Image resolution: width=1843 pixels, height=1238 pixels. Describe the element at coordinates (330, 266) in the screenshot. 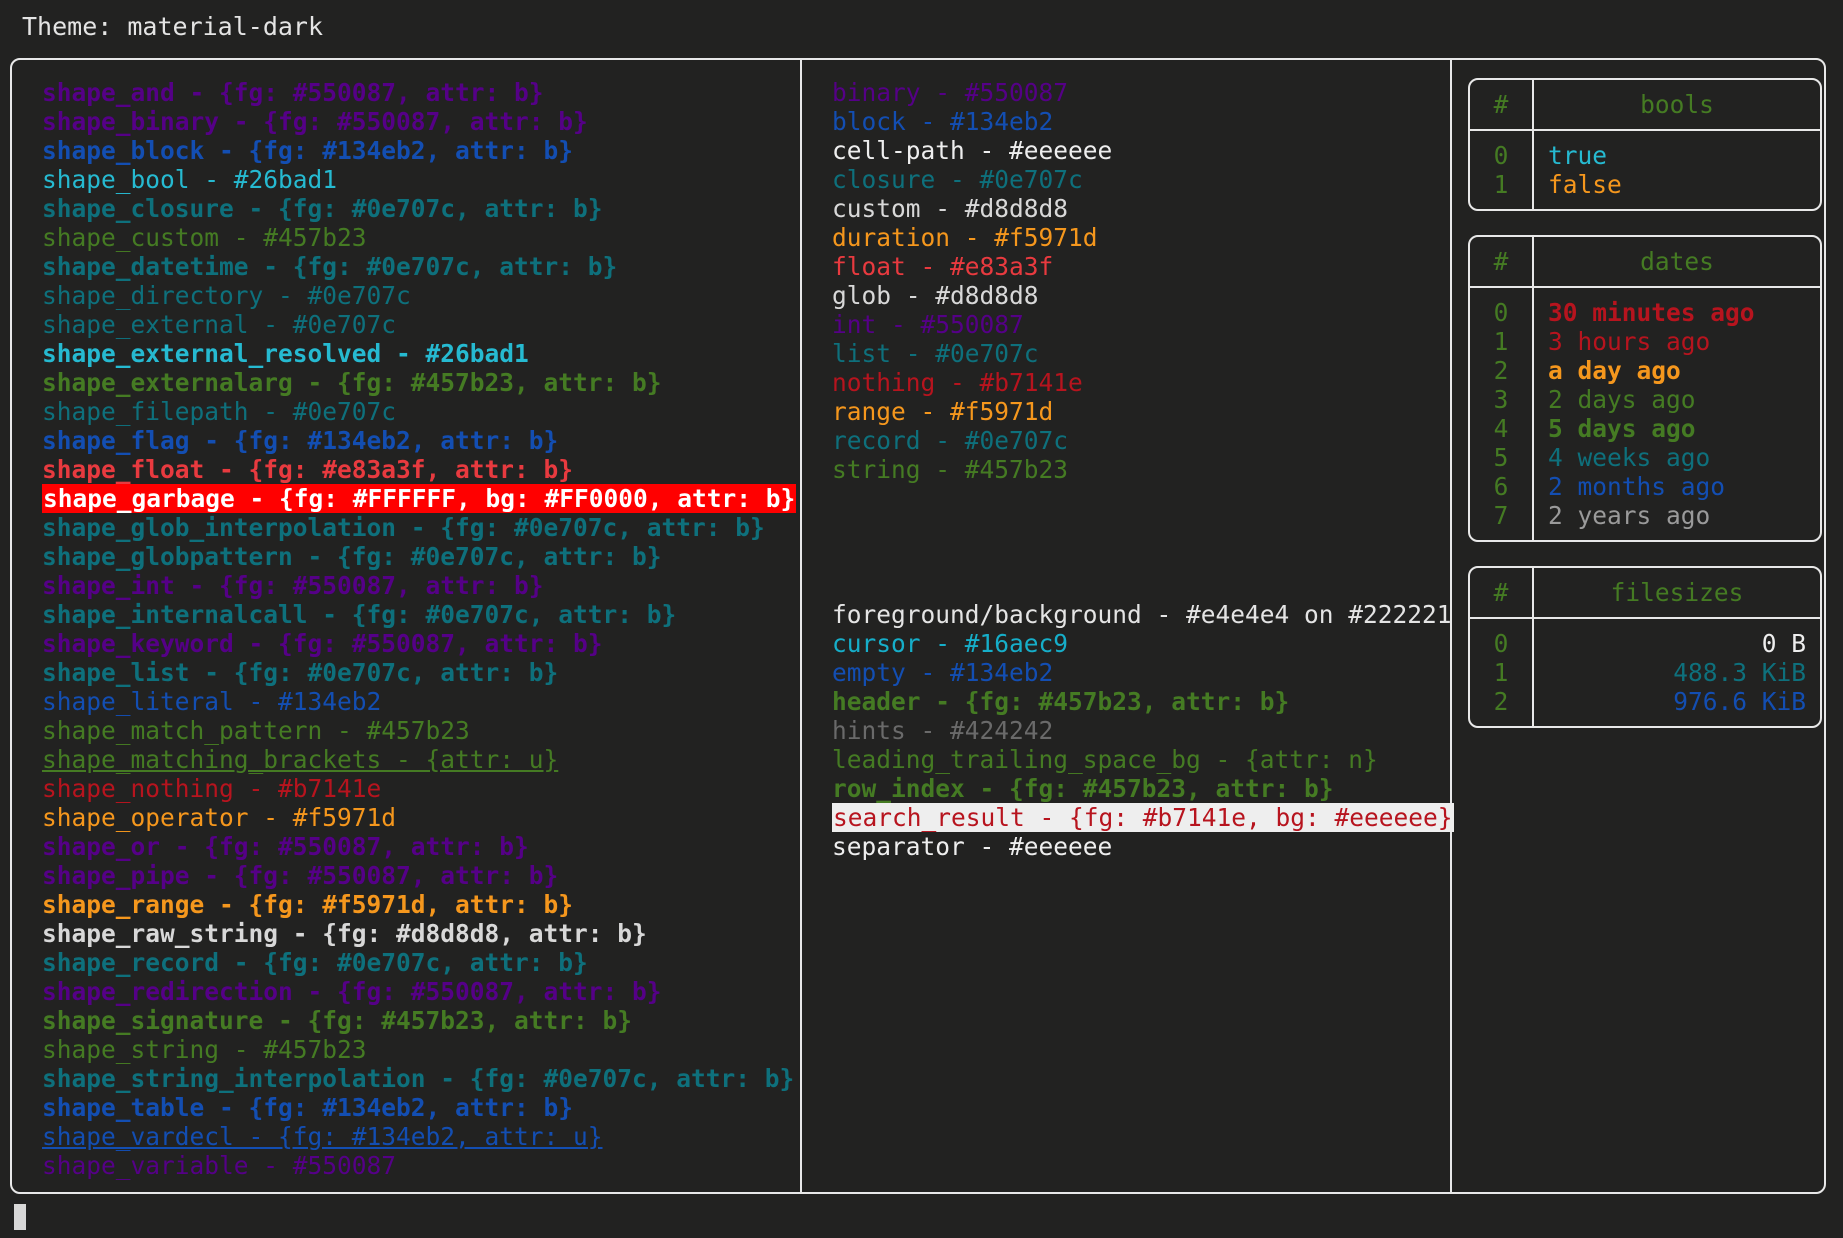

I see `shape-entry: shape_datetime - {fg: #0e707c, attr: b}` at that location.